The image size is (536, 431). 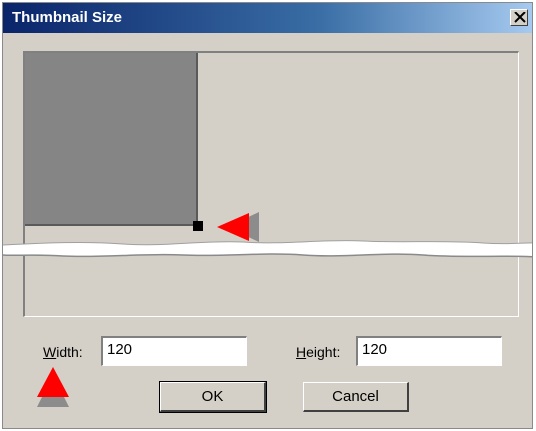 I want to click on close-button, so click(x=519, y=17).